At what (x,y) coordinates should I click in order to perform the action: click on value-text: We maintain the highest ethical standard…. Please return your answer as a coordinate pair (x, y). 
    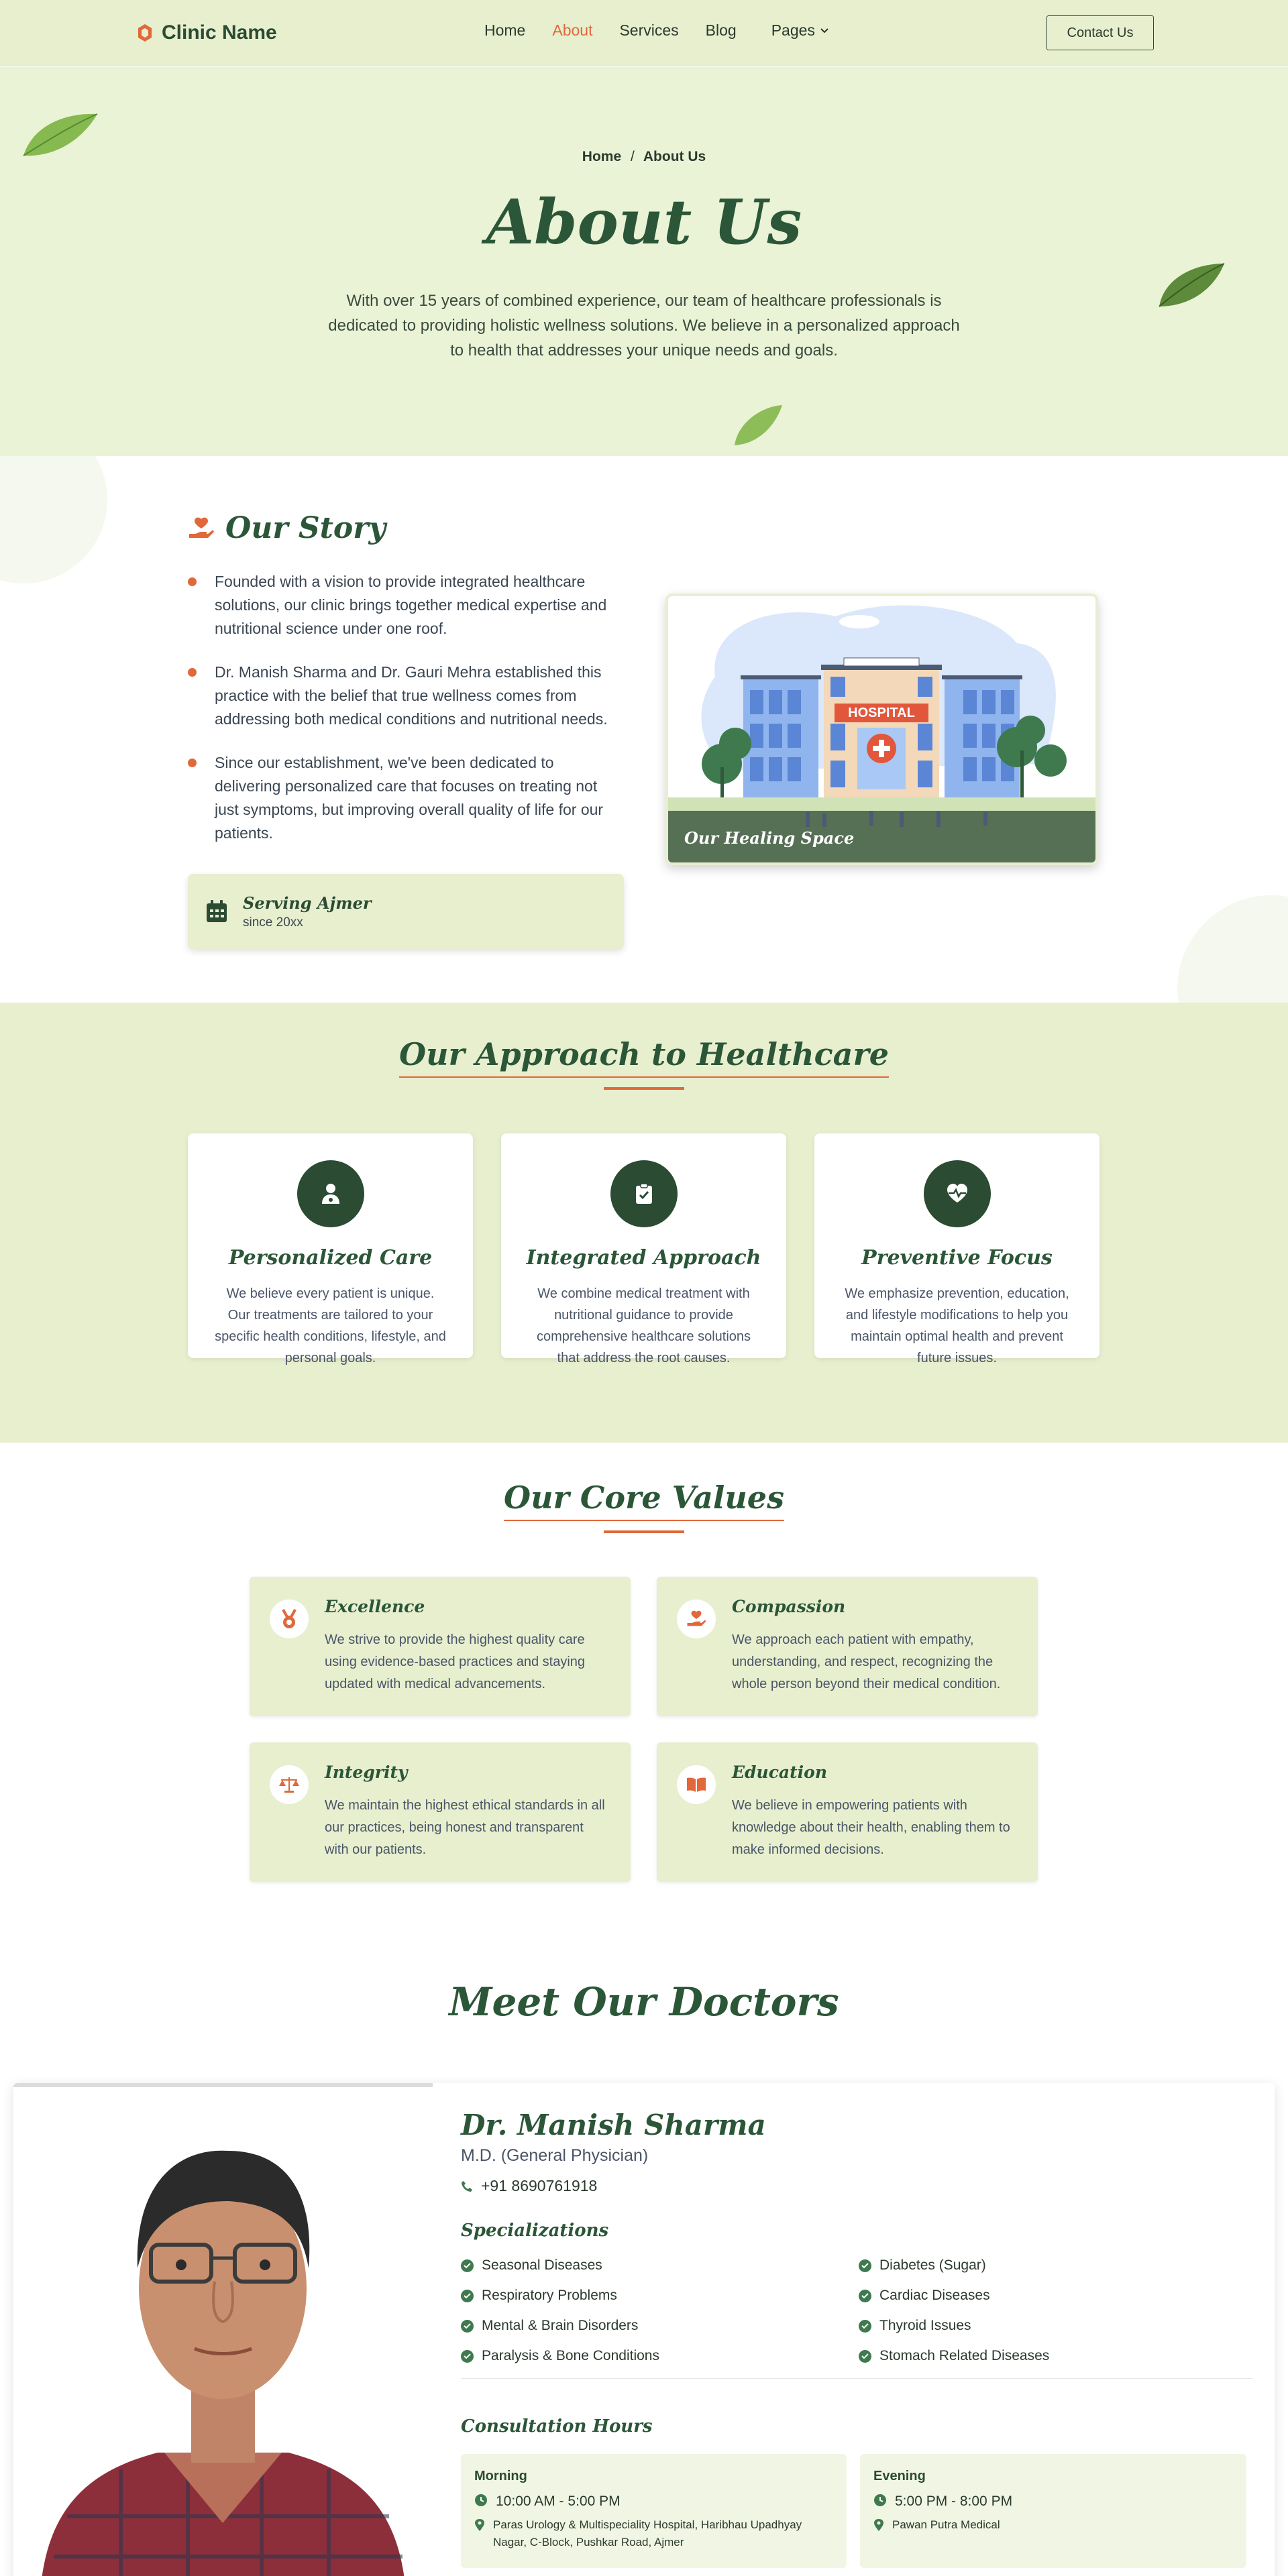
    Looking at the image, I should click on (465, 1827).